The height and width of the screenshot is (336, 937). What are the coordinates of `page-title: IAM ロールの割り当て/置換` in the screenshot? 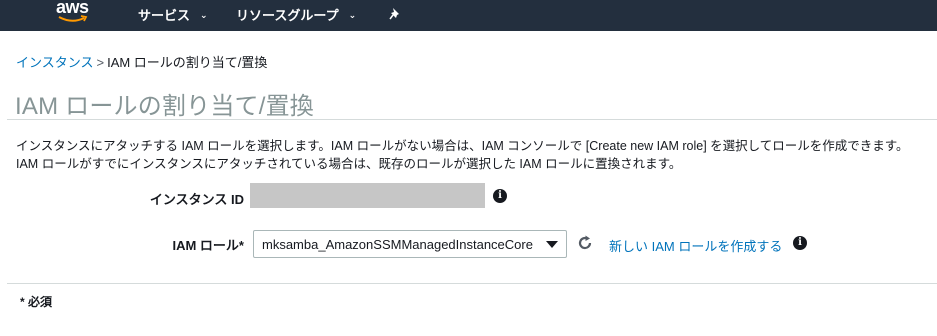 It's located at (165, 106).